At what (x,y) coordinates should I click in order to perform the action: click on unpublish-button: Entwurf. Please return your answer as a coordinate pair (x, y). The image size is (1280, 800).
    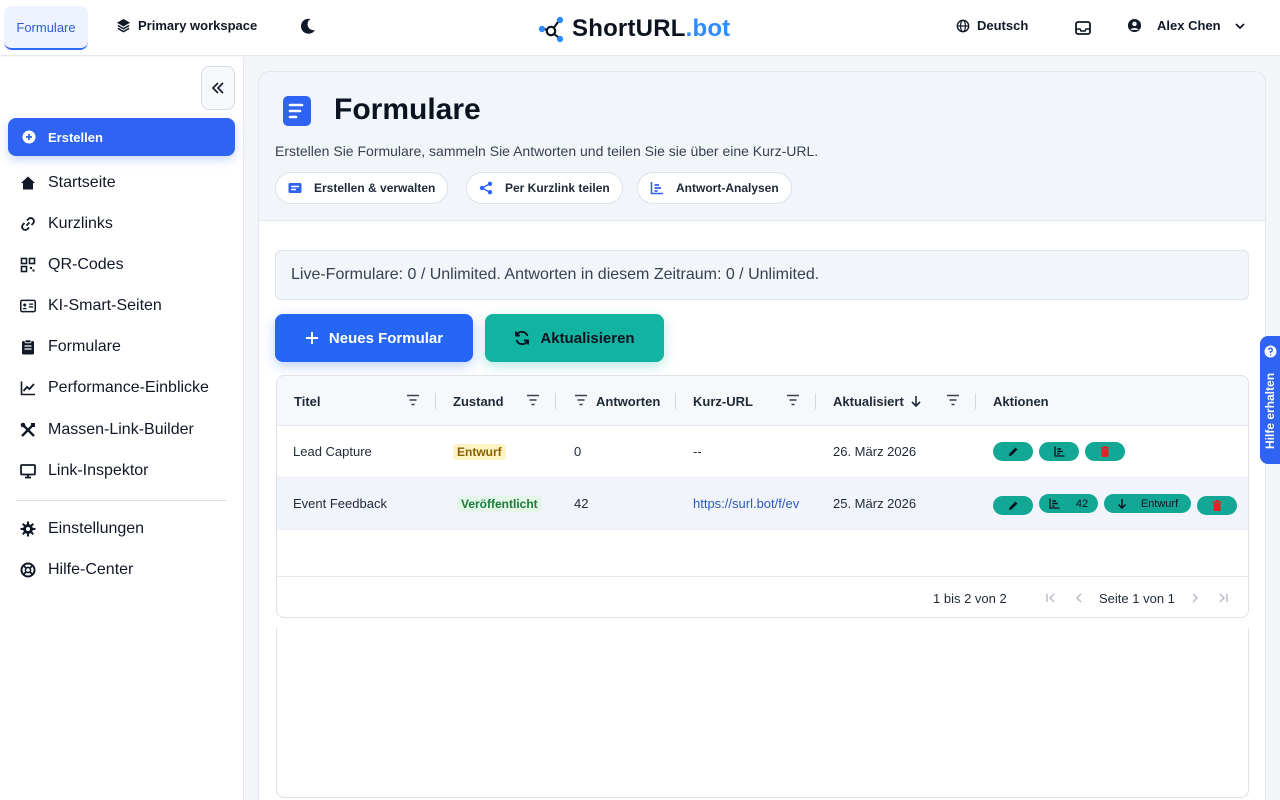
    Looking at the image, I should click on (1147, 503).